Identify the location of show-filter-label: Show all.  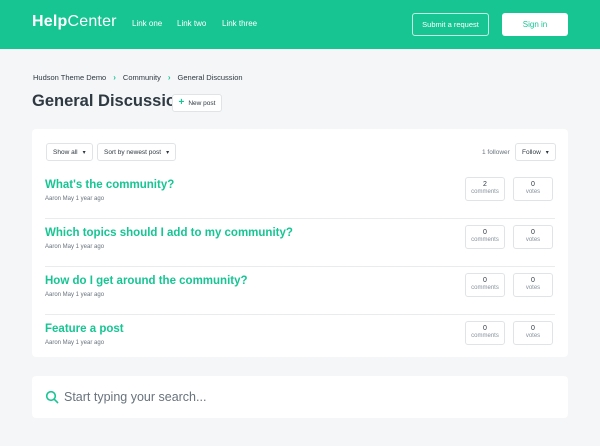
(65, 152).